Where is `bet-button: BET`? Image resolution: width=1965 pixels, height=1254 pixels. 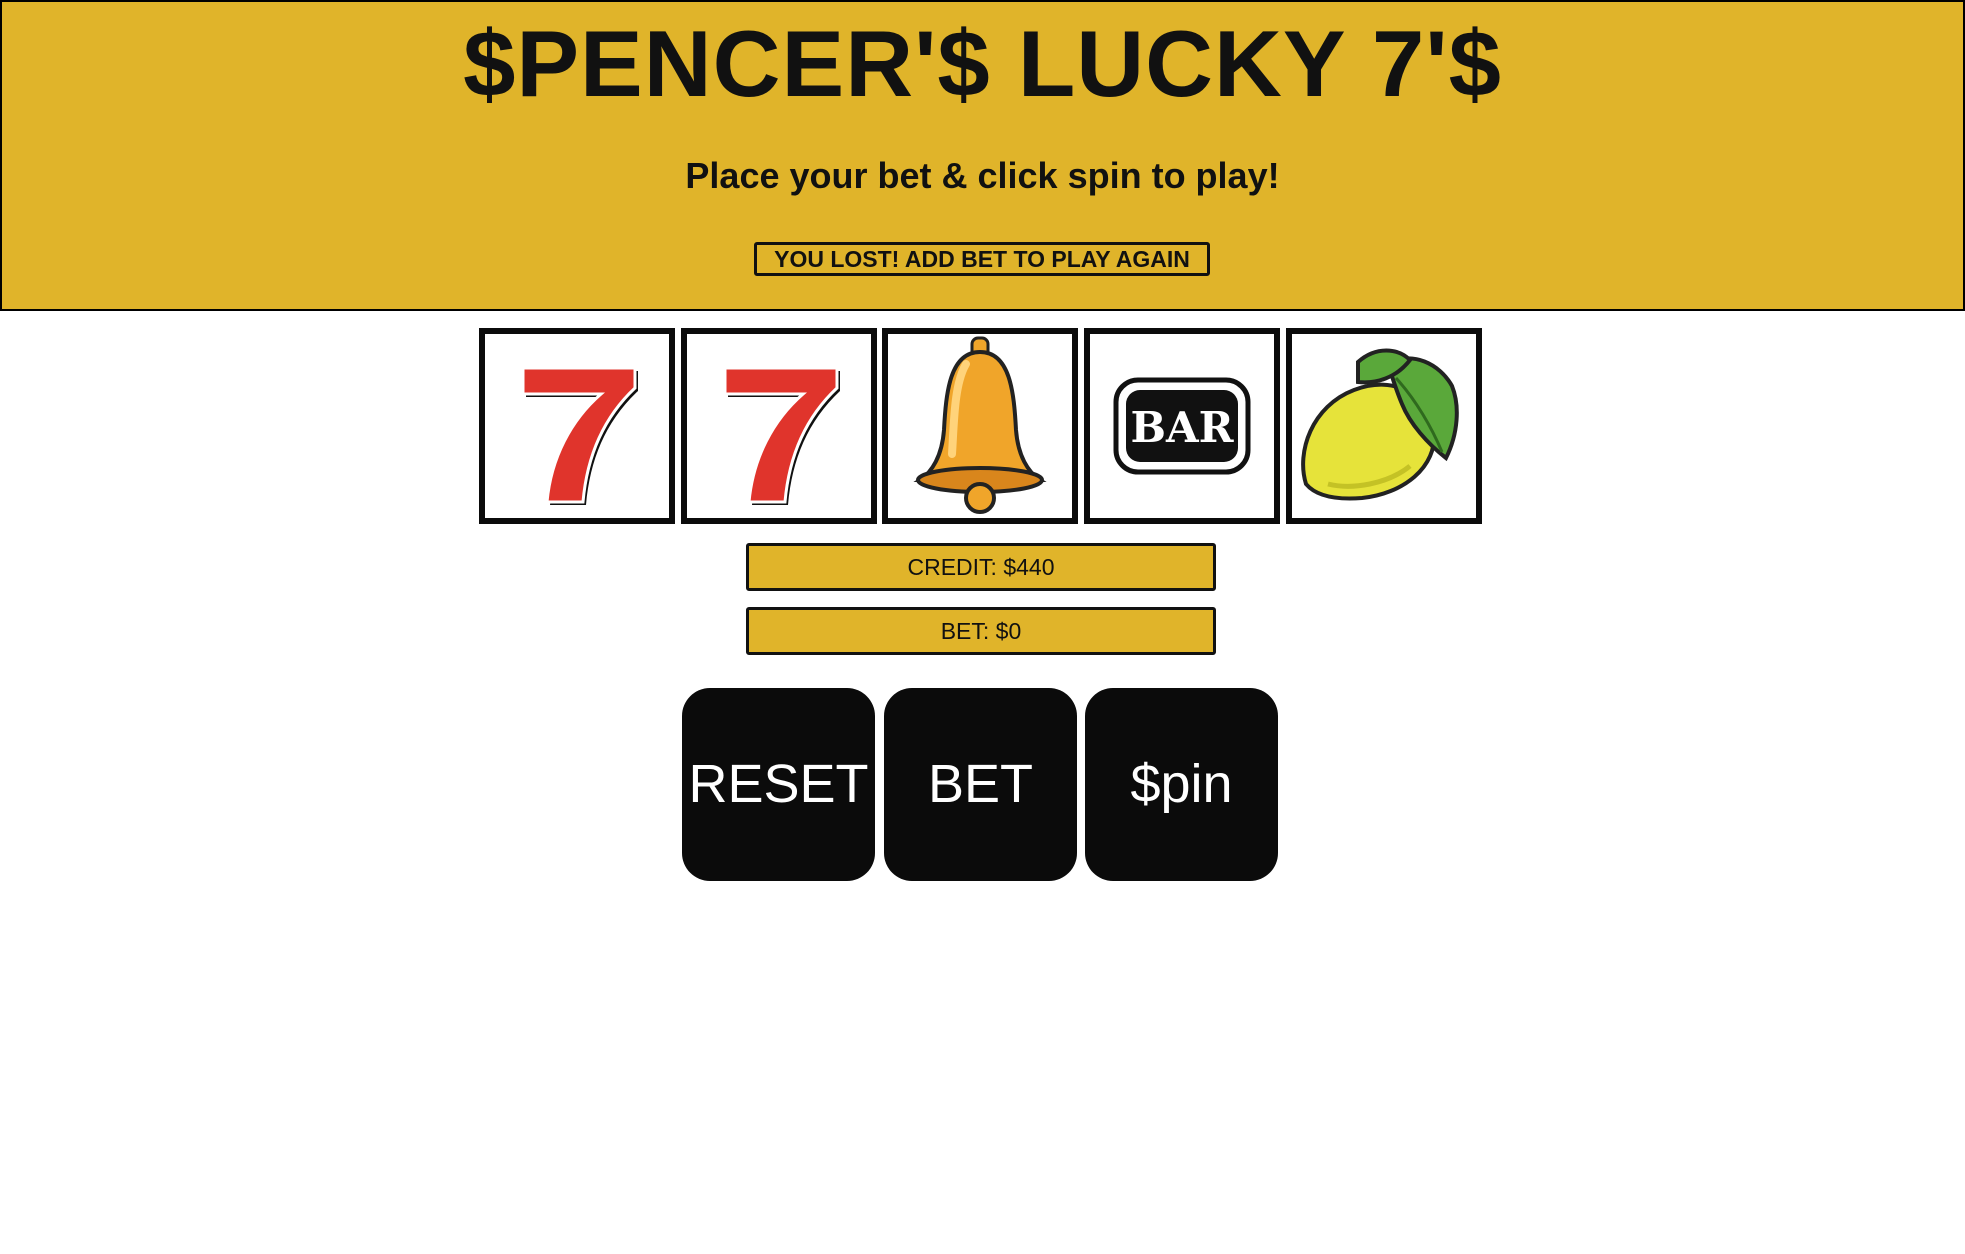
bet-button: BET is located at coordinates (980, 784).